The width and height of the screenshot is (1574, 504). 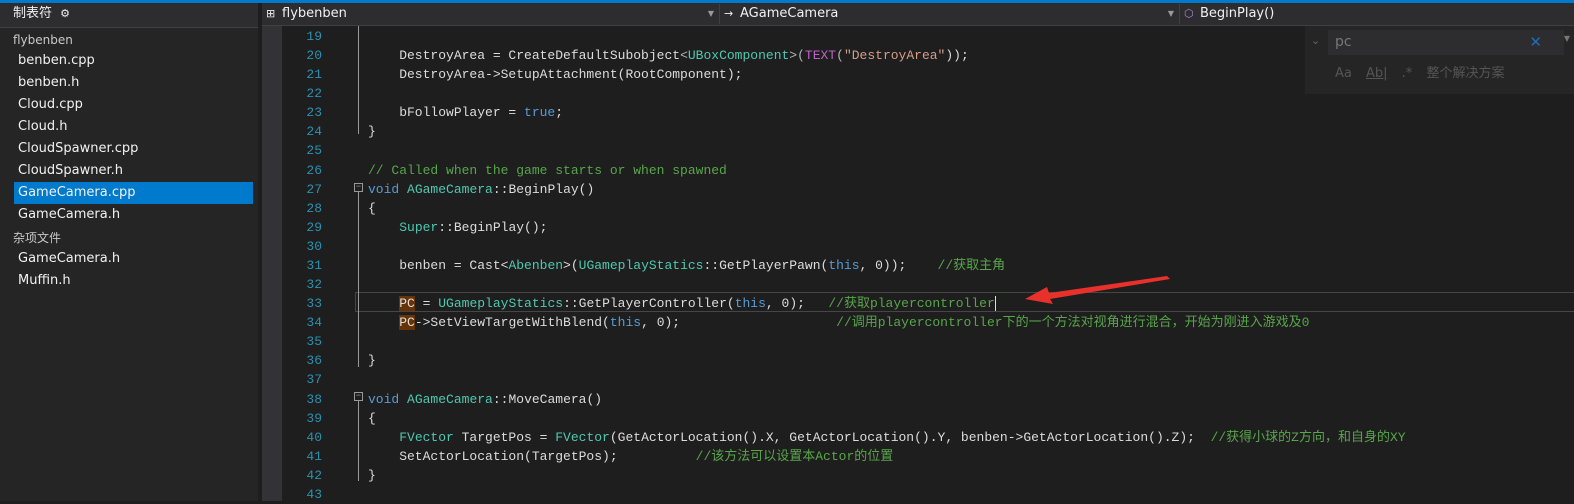 What do you see at coordinates (126, 127) in the screenshot?
I see `sidebar-file-item: Cloud.h` at bounding box center [126, 127].